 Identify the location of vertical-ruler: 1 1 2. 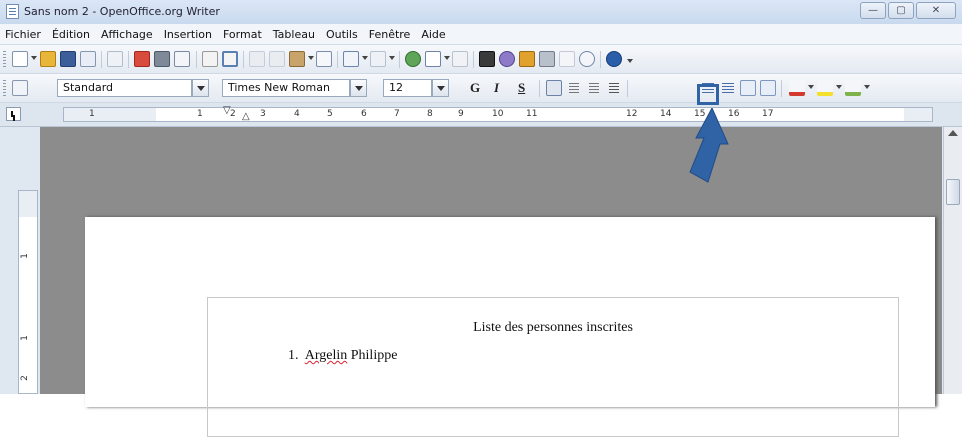
(28, 292).